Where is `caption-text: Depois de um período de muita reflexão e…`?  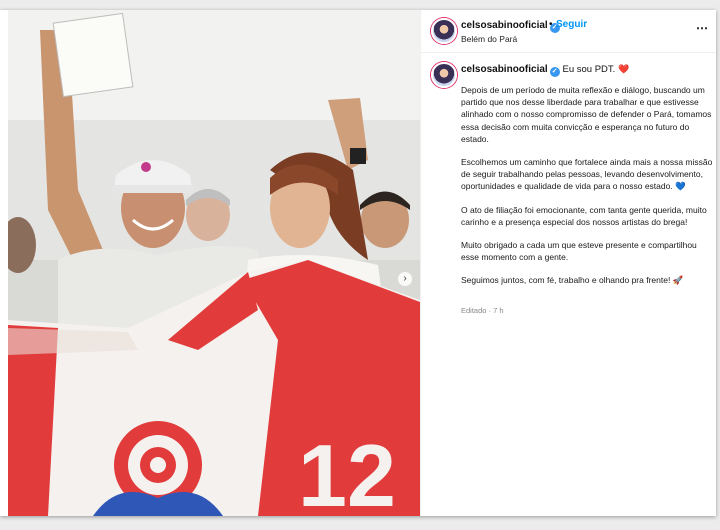
caption-text: Depois de um período de muita reflexão e… is located at coordinates (588, 191).